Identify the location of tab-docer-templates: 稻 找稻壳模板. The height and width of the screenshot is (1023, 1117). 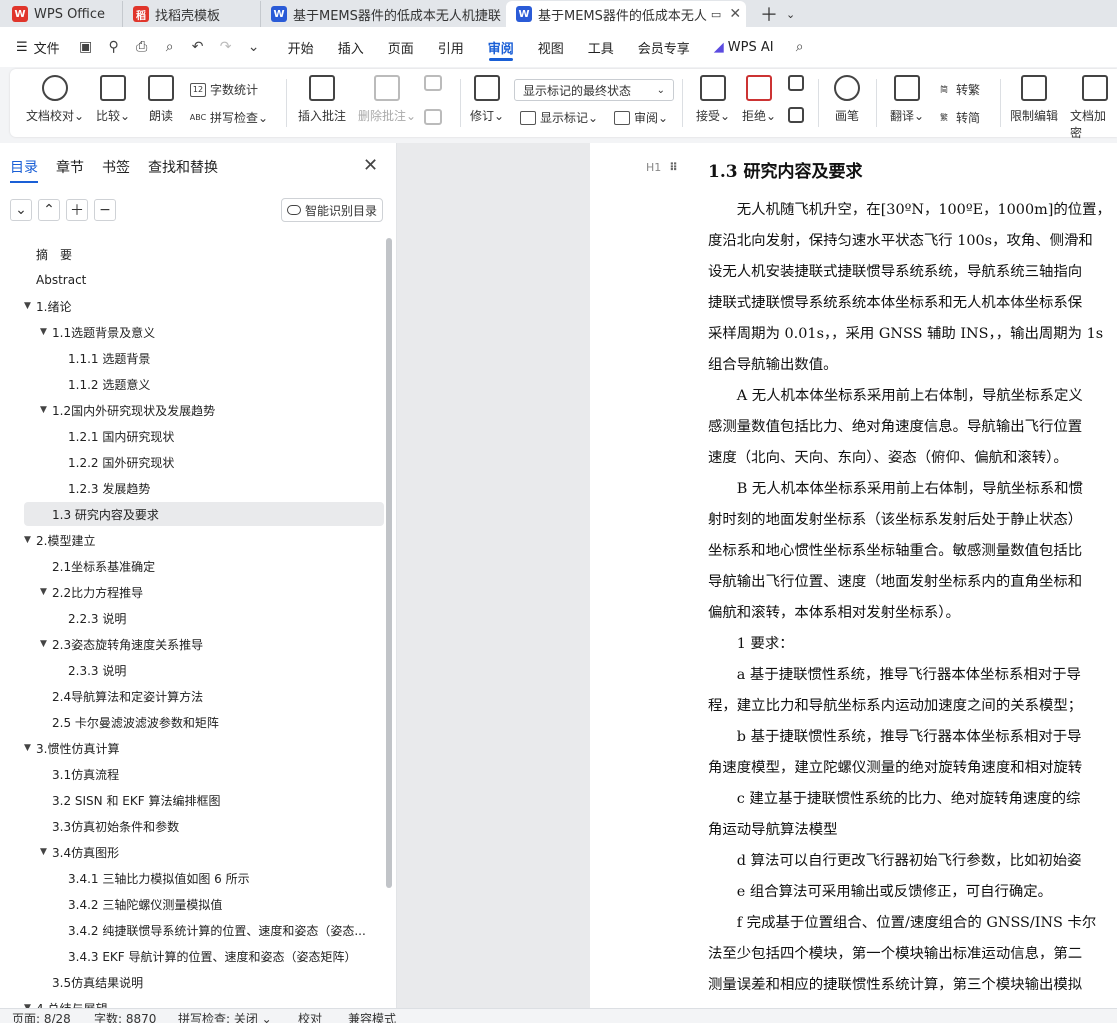
(191, 14).